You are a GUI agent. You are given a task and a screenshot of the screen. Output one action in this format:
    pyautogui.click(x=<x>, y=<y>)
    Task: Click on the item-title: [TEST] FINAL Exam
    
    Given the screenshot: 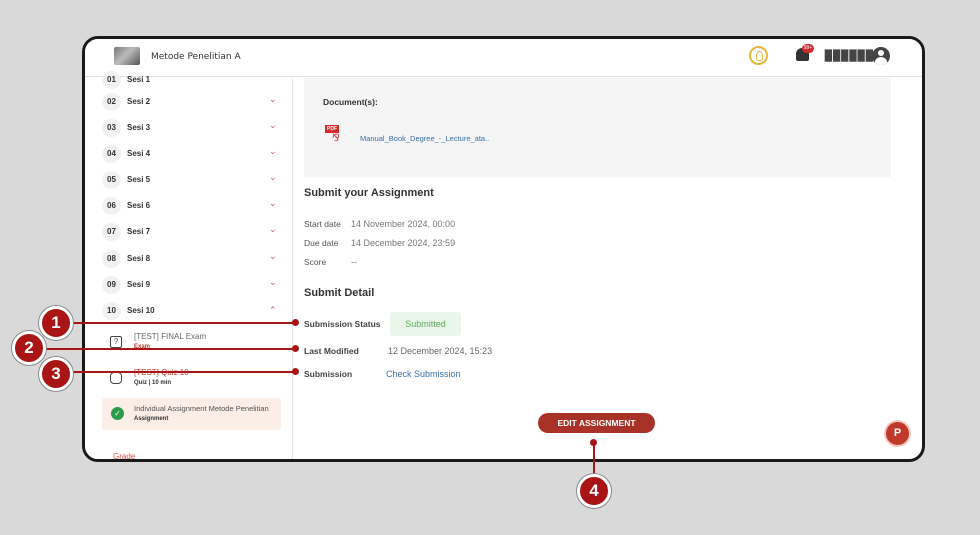 What is the action you would take?
    pyautogui.click(x=170, y=336)
    